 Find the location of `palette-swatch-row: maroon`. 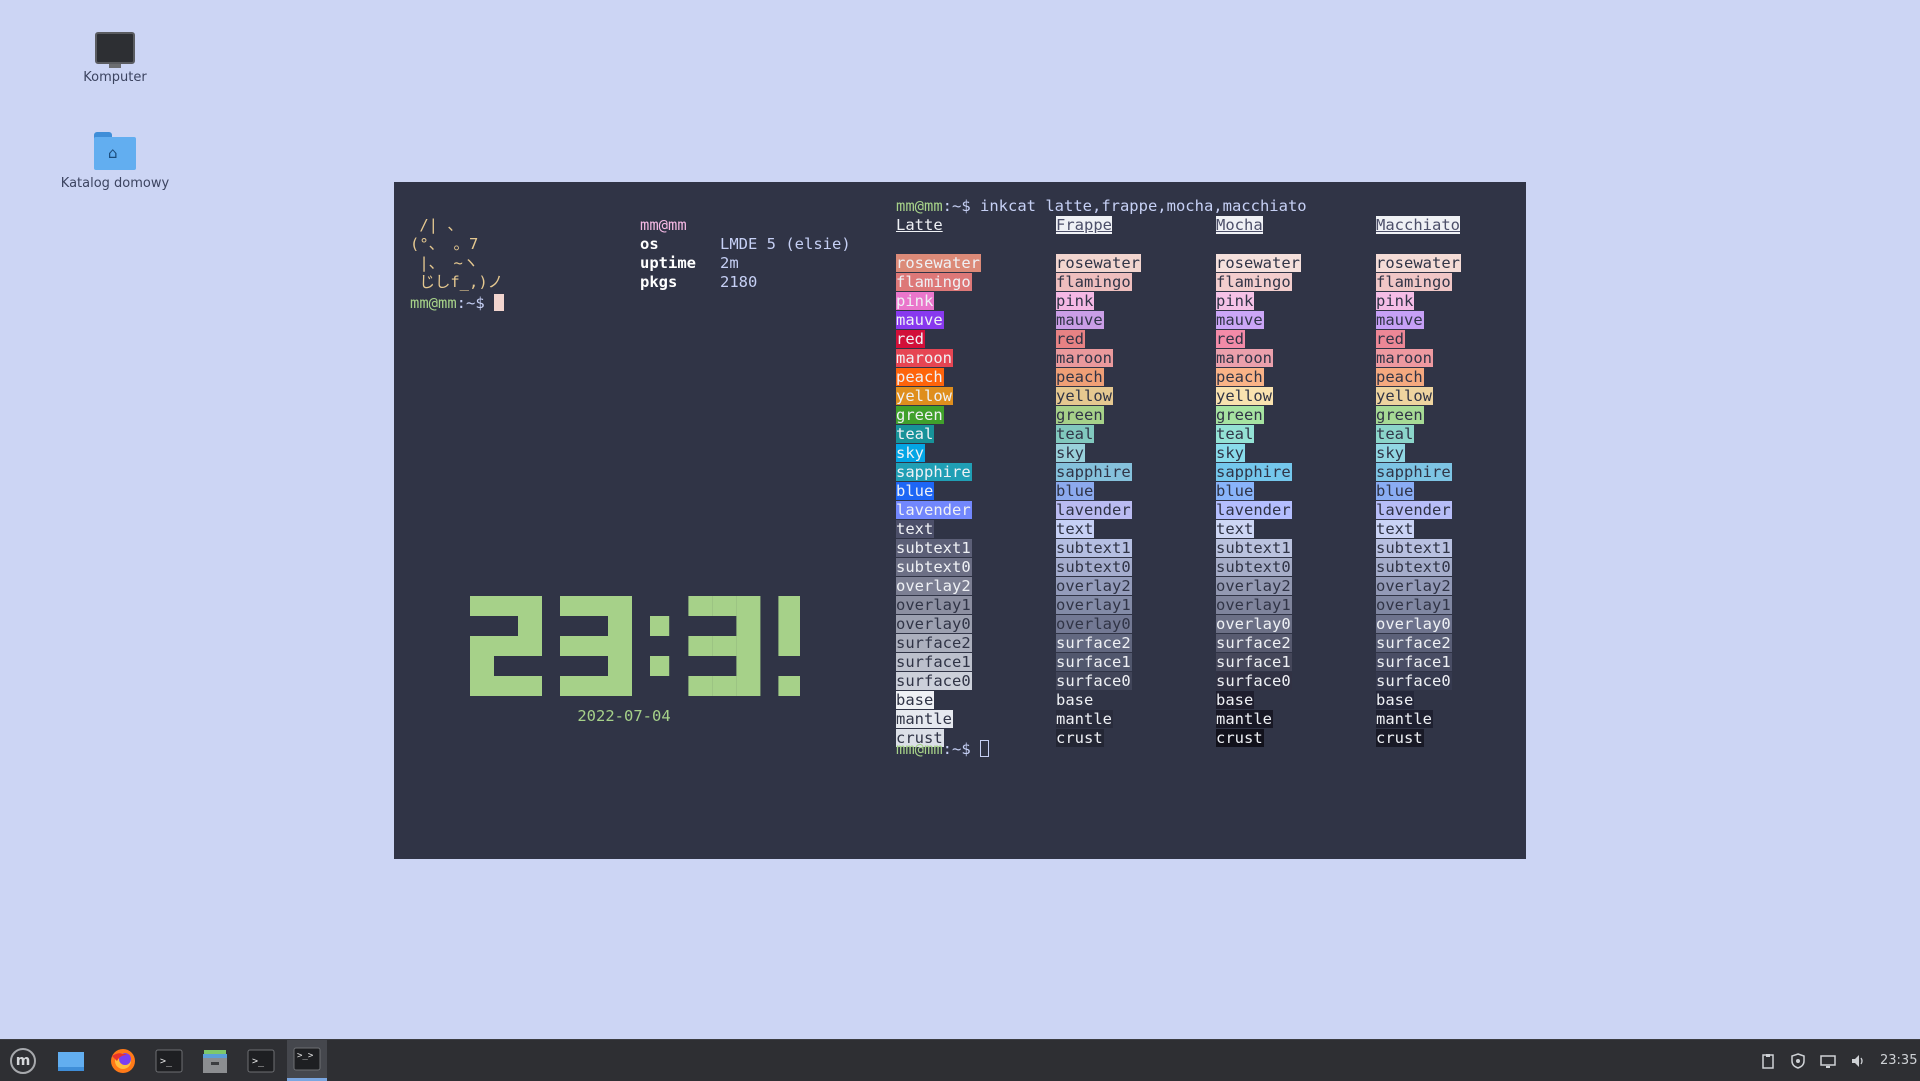

palette-swatch-row: maroon is located at coordinates (1258, 358).